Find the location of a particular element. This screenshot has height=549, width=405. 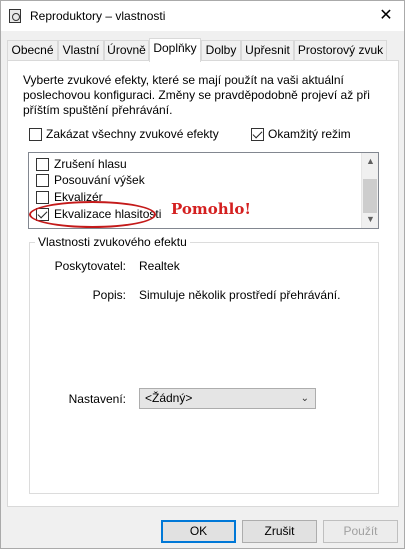

tab-general: Obecné is located at coordinates (32, 50).